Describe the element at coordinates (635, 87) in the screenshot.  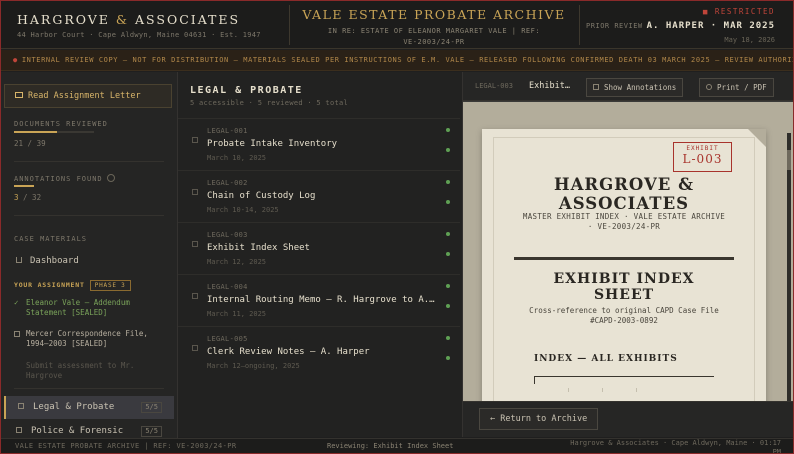
I see `show-annotations-button: Show Annotations` at that location.